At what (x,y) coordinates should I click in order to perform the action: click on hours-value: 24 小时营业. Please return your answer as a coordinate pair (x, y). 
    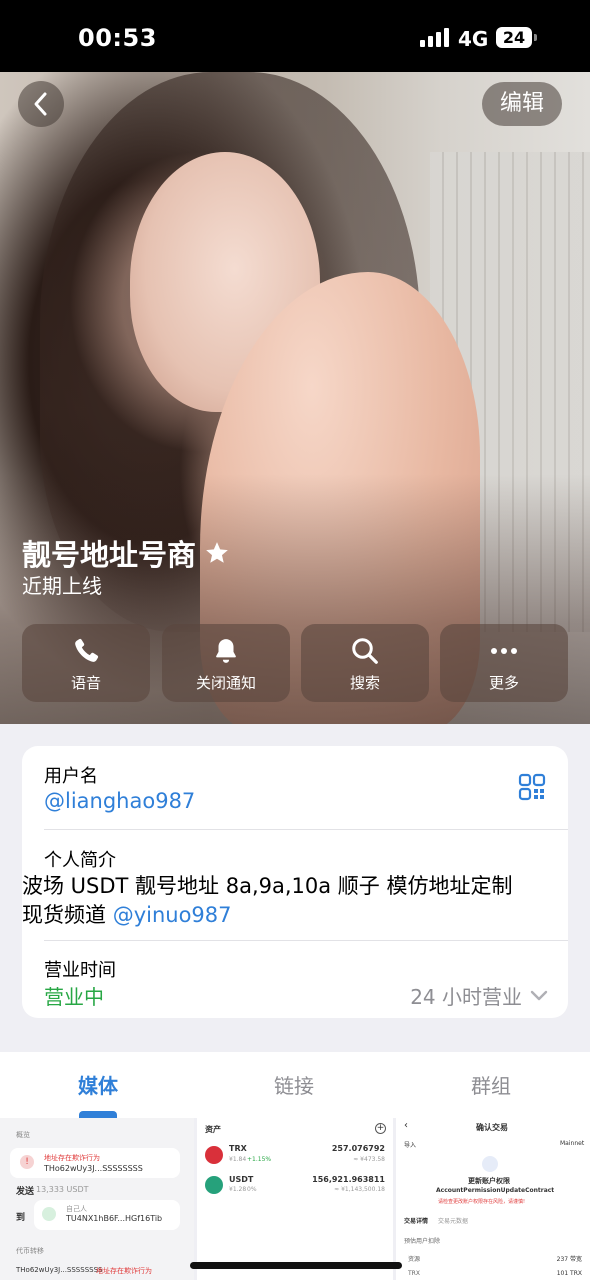
    Looking at the image, I should click on (466, 997).